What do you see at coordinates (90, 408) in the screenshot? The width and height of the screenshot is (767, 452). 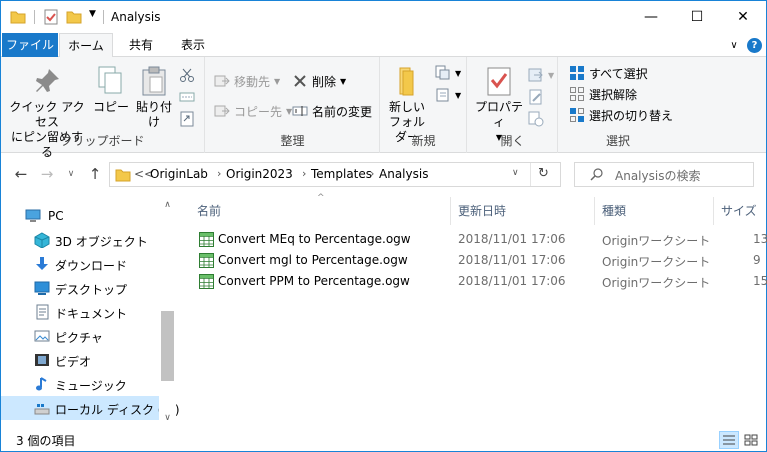 I see `nav-item-local-disk: ローカル ディスク (C:)` at bounding box center [90, 408].